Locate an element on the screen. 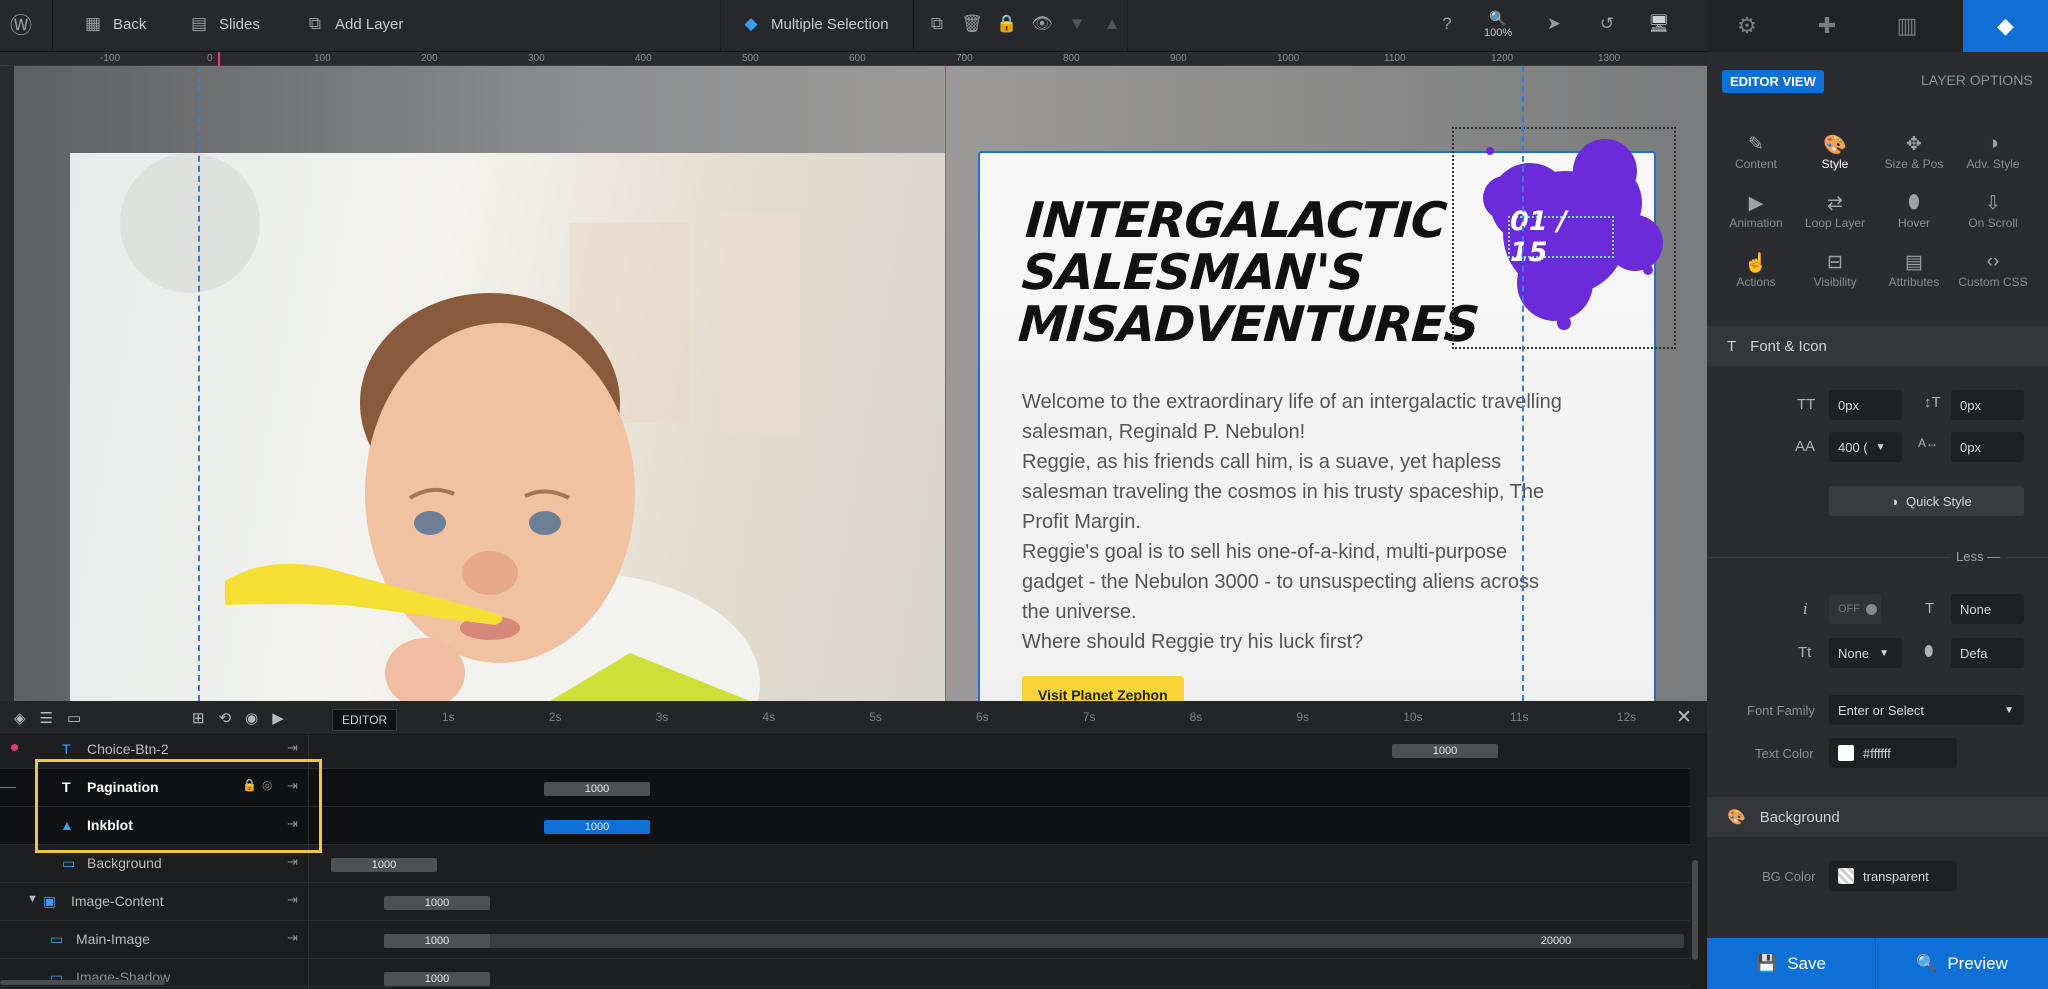  layer-name: Background is located at coordinates (124, 863).